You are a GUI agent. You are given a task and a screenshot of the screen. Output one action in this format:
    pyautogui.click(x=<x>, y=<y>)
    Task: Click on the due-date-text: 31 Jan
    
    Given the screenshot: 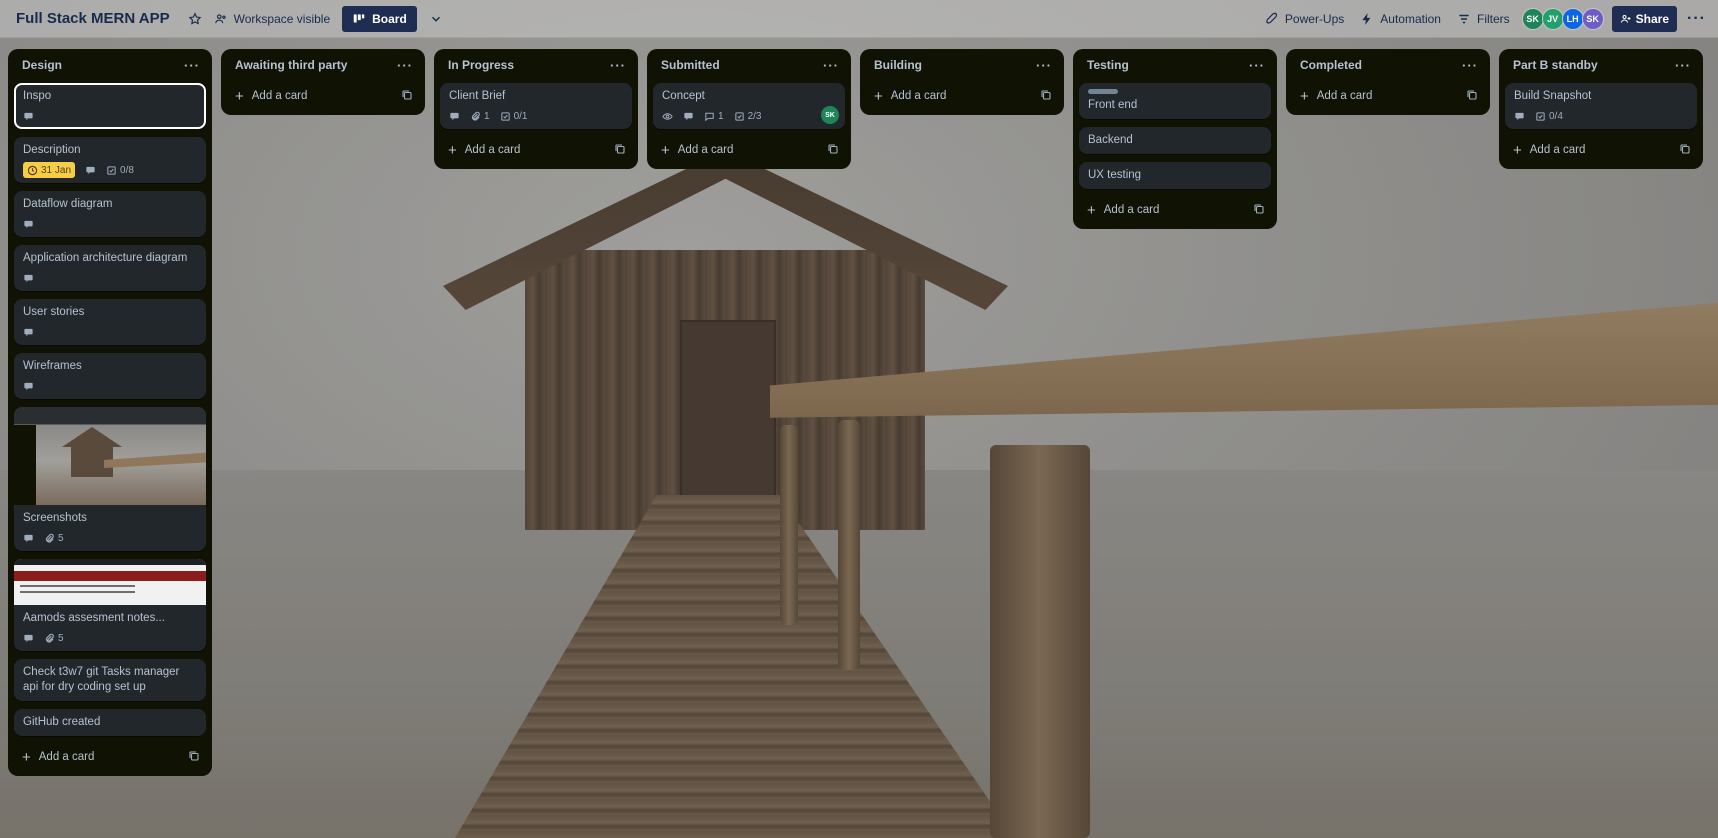 What is the action you would take?
    pyautogui.click(x=56, y=170)
    